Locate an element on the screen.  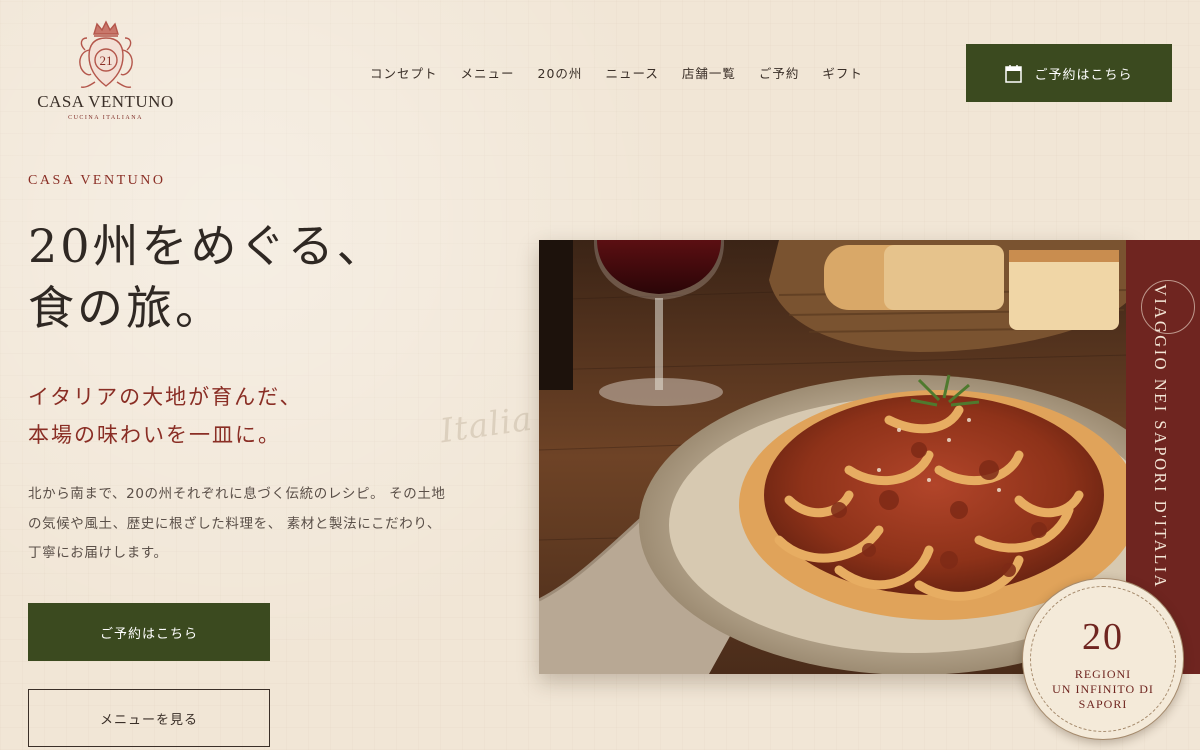
reserve-button: ご予約はこちら is located at coordinates (149, 632).